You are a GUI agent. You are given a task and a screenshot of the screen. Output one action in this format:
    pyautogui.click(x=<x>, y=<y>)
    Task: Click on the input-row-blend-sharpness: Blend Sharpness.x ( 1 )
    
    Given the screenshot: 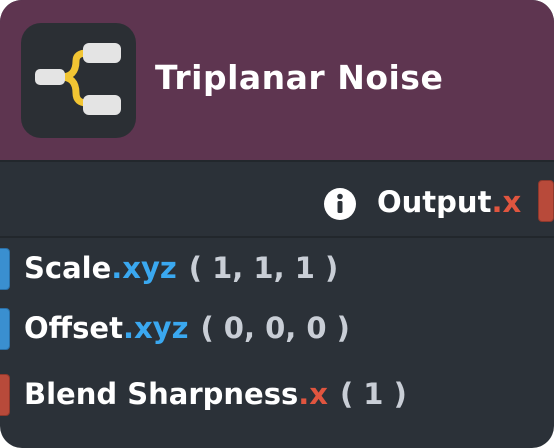 What is the action you would take?
    pyautogui.click(x=277, y=394)
    